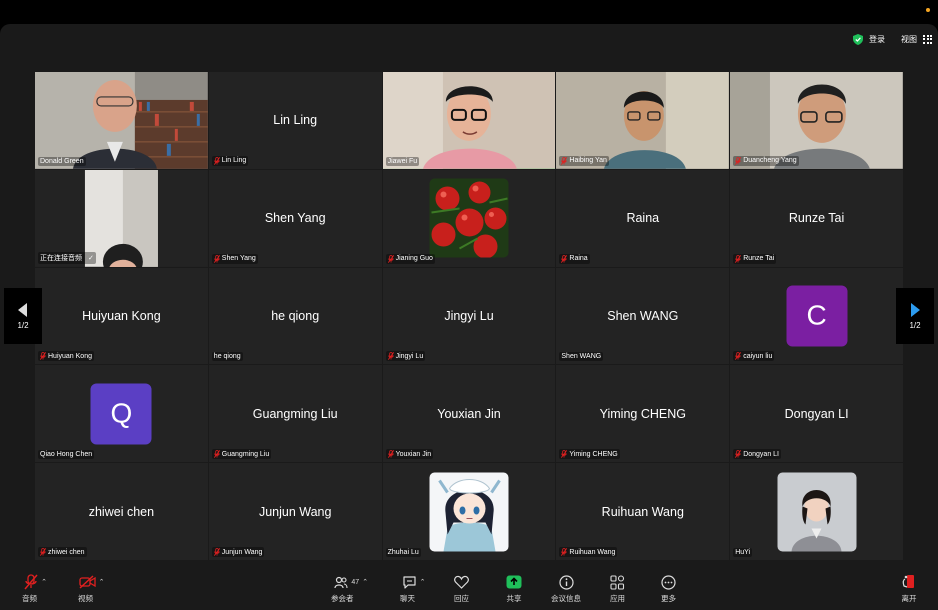  I want to click on participant-name: Shen Yang, so click(238, 259).